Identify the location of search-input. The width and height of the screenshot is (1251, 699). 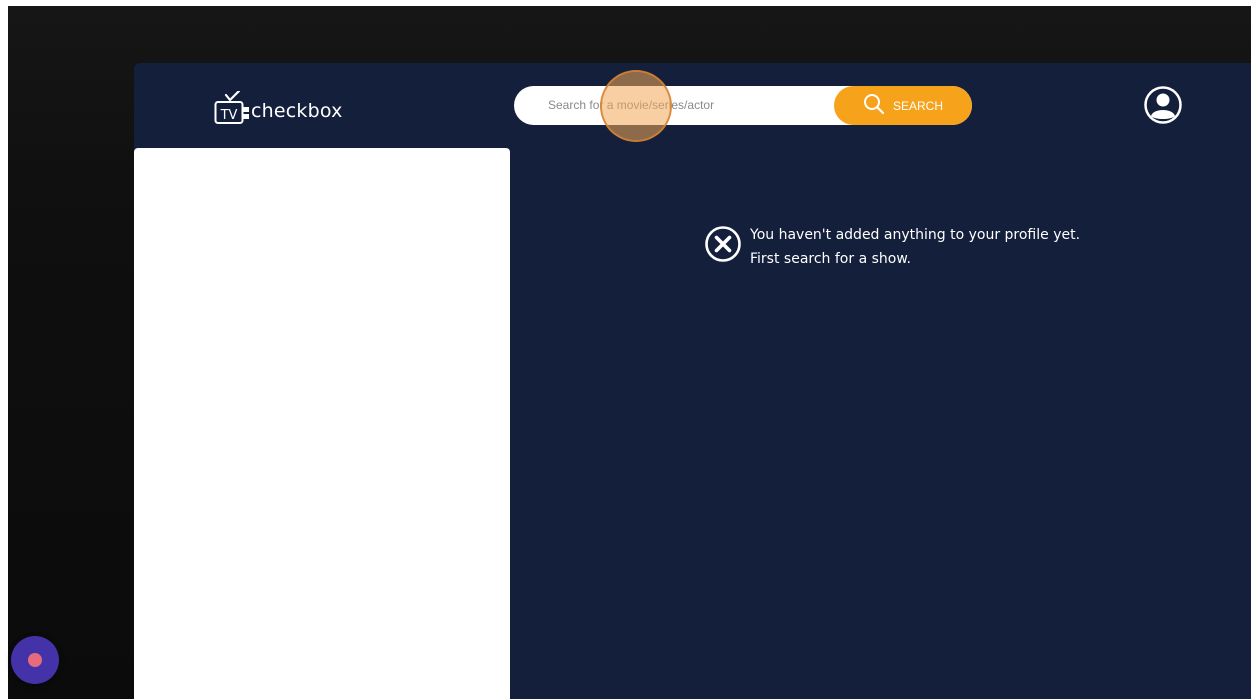
(688, 105).